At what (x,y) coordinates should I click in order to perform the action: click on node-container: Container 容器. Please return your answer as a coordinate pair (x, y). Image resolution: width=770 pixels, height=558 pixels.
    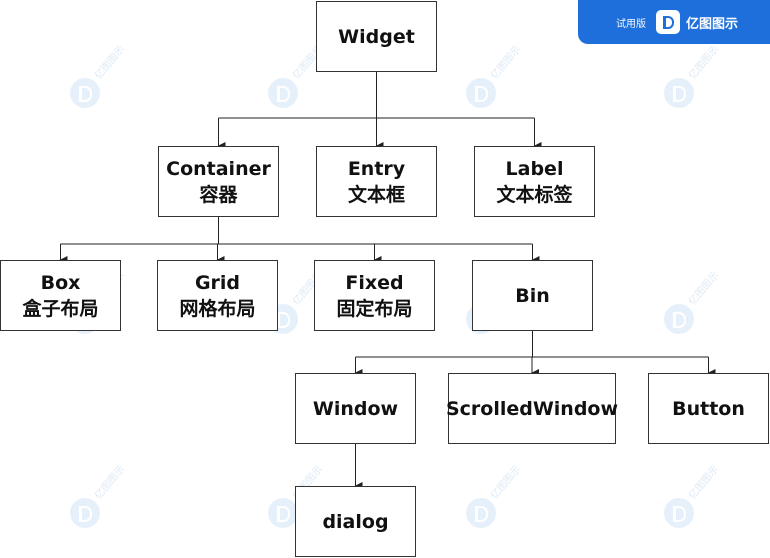
    Looking at the image, I should click on (218, 181).